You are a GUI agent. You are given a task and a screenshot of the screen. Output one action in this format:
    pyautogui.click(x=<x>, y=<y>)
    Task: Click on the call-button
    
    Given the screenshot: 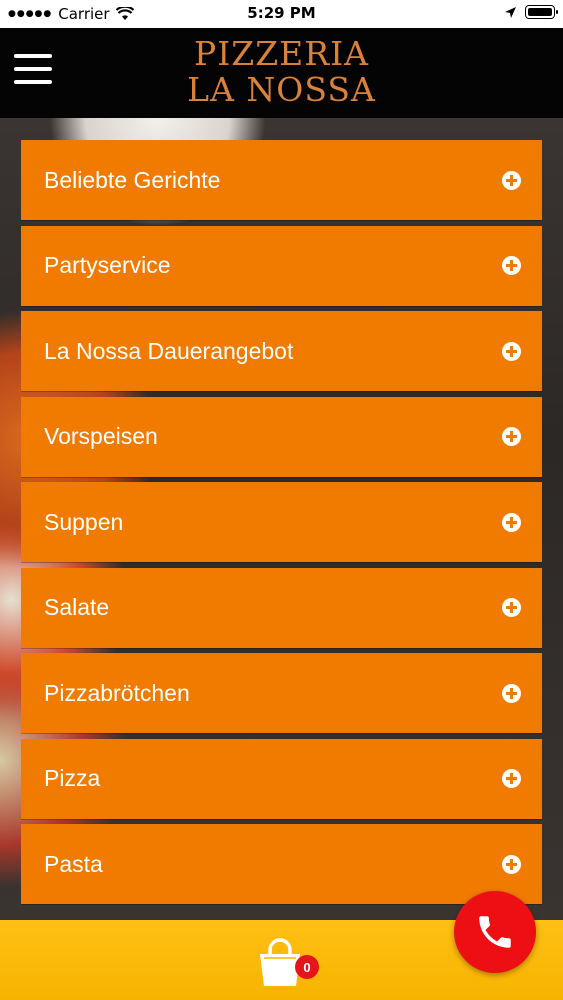 What is the action you would take?
    pyautogui.click(x=495, y=932)
    